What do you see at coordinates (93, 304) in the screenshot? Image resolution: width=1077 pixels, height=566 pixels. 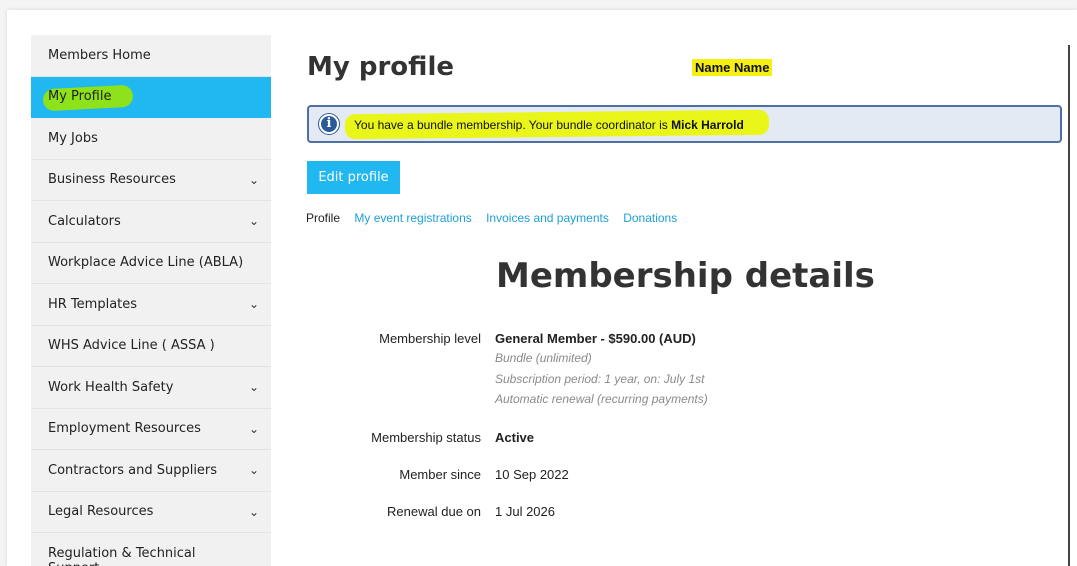 I see `sidebar-item-label: HR Templates` at bounding box center [93, 304].